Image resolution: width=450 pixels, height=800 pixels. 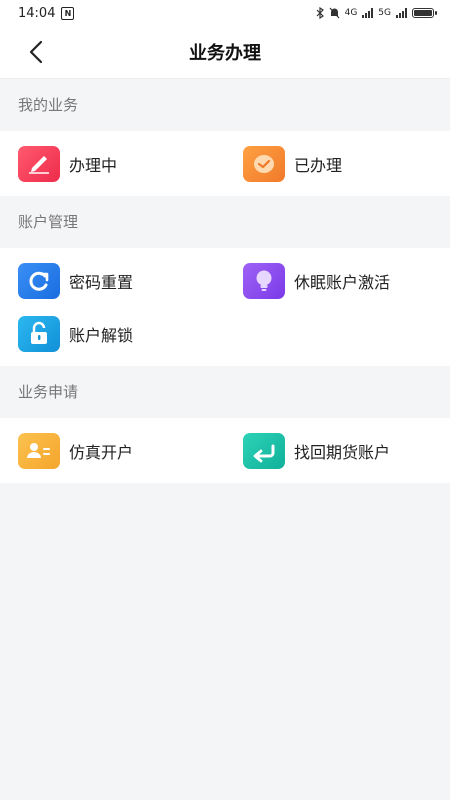 I want to click on check-circle-icon, so click(x=264, y=163).